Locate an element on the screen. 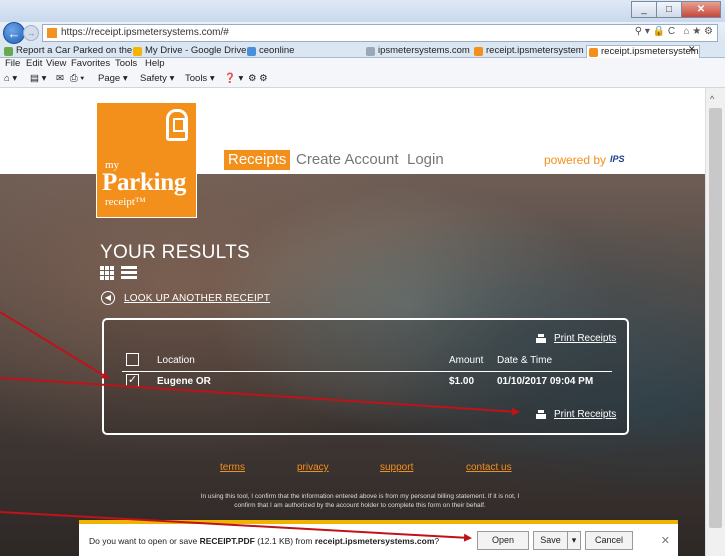 This screenshot has height=556, width=725. url-text: https://receipt.ipsmetersystems.com/# is located at coordinates (145, 32).